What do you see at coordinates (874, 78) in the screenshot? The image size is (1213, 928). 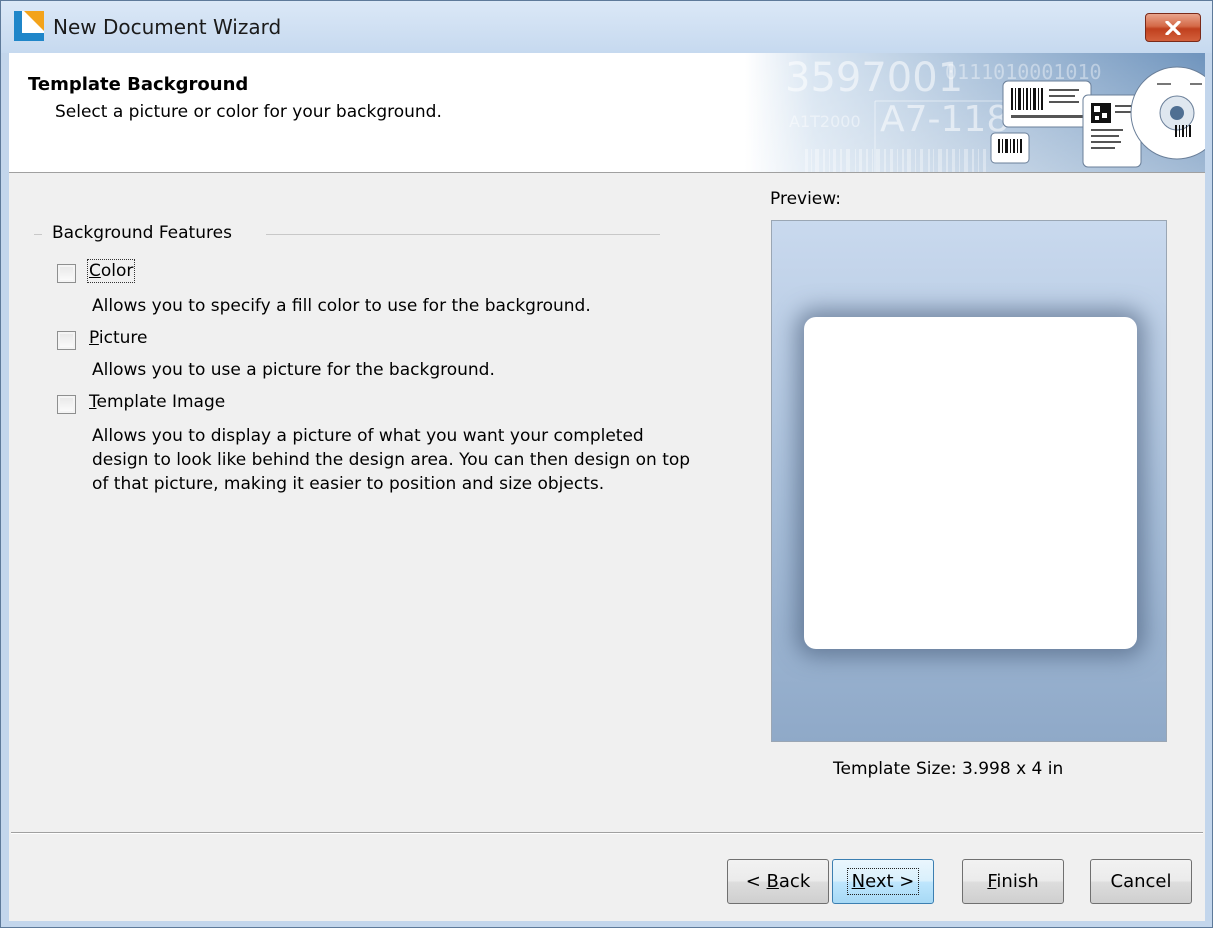 I see `banner-number-text: 3597001` at bounding box center [874, 78].